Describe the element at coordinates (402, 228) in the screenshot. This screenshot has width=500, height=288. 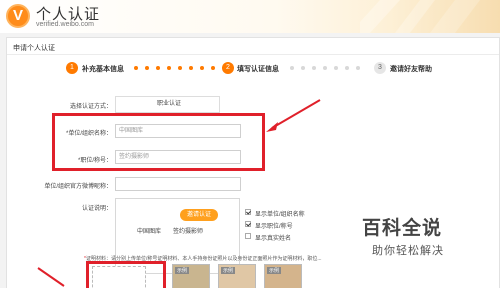
I see `watermark-title: 百科全说` at that location.